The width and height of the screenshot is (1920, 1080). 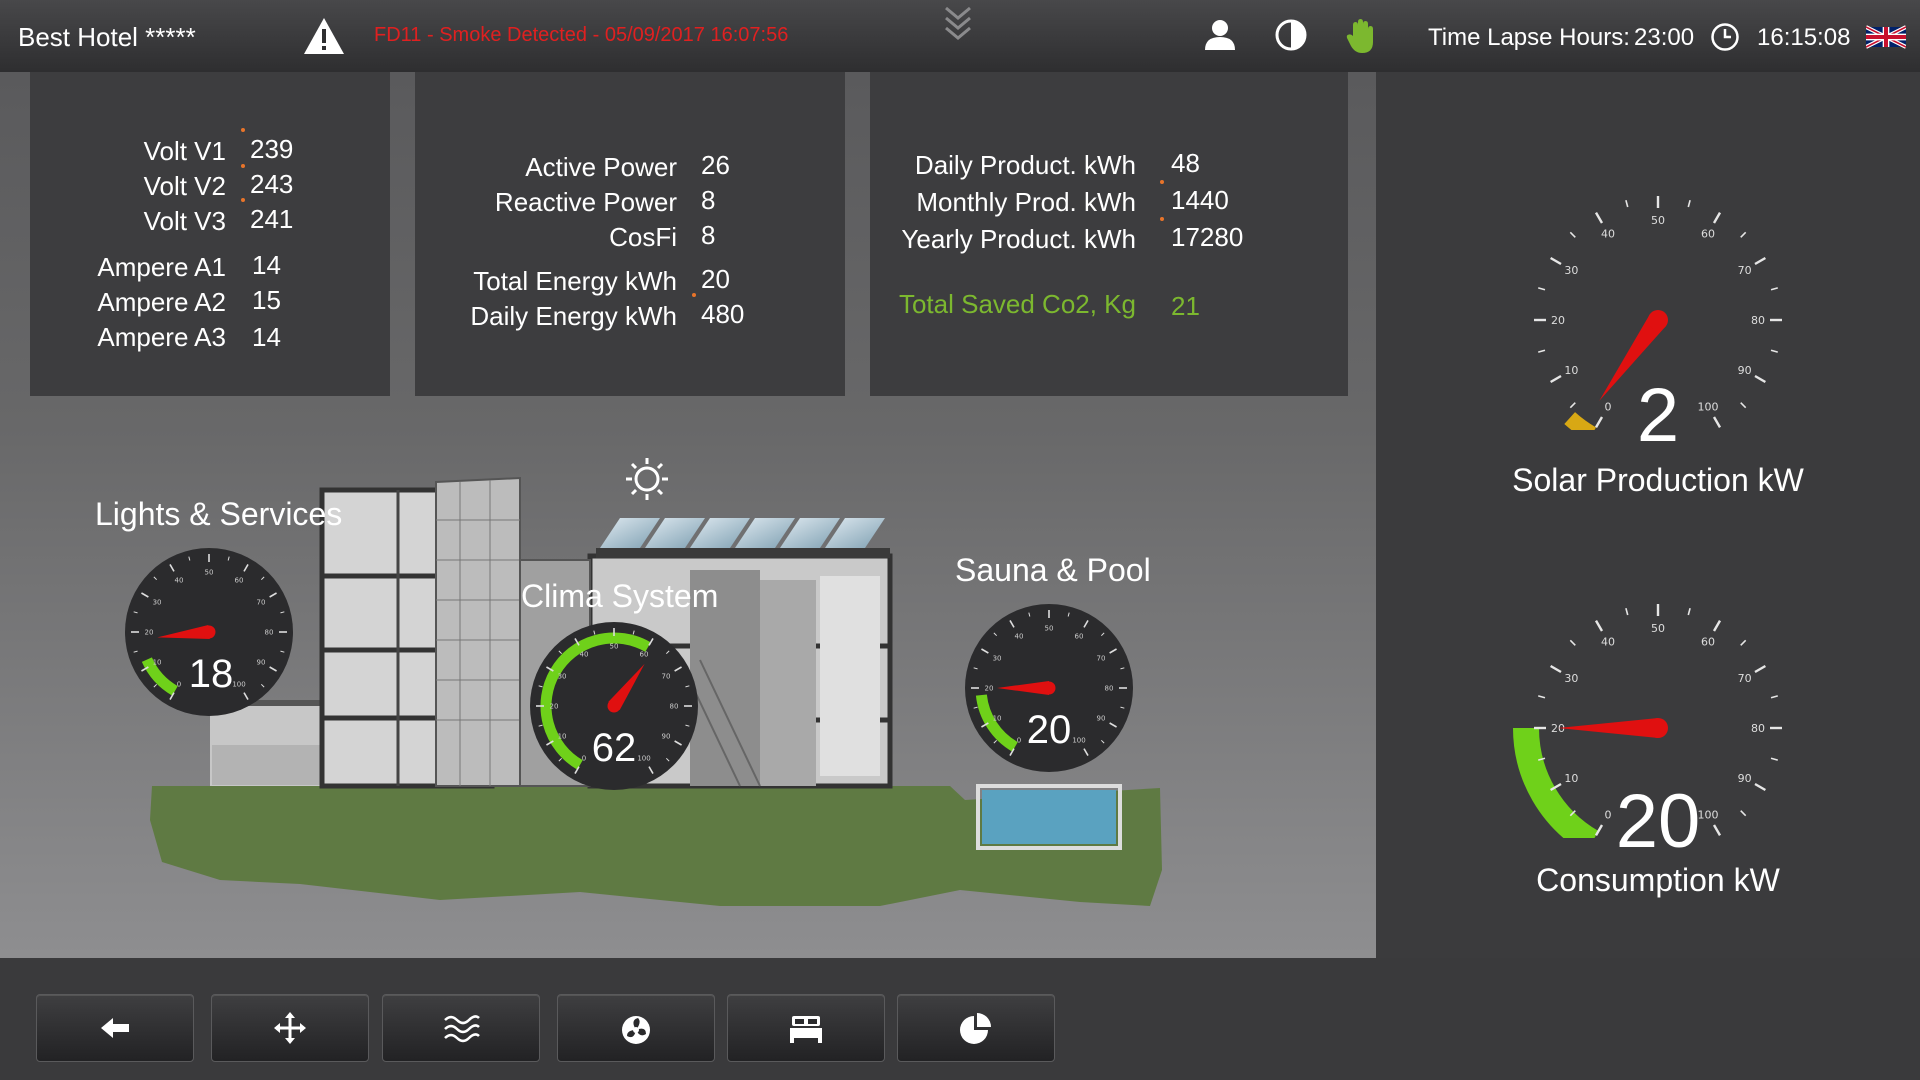 I want to click on move-icon, so click(x=290, y=1028).